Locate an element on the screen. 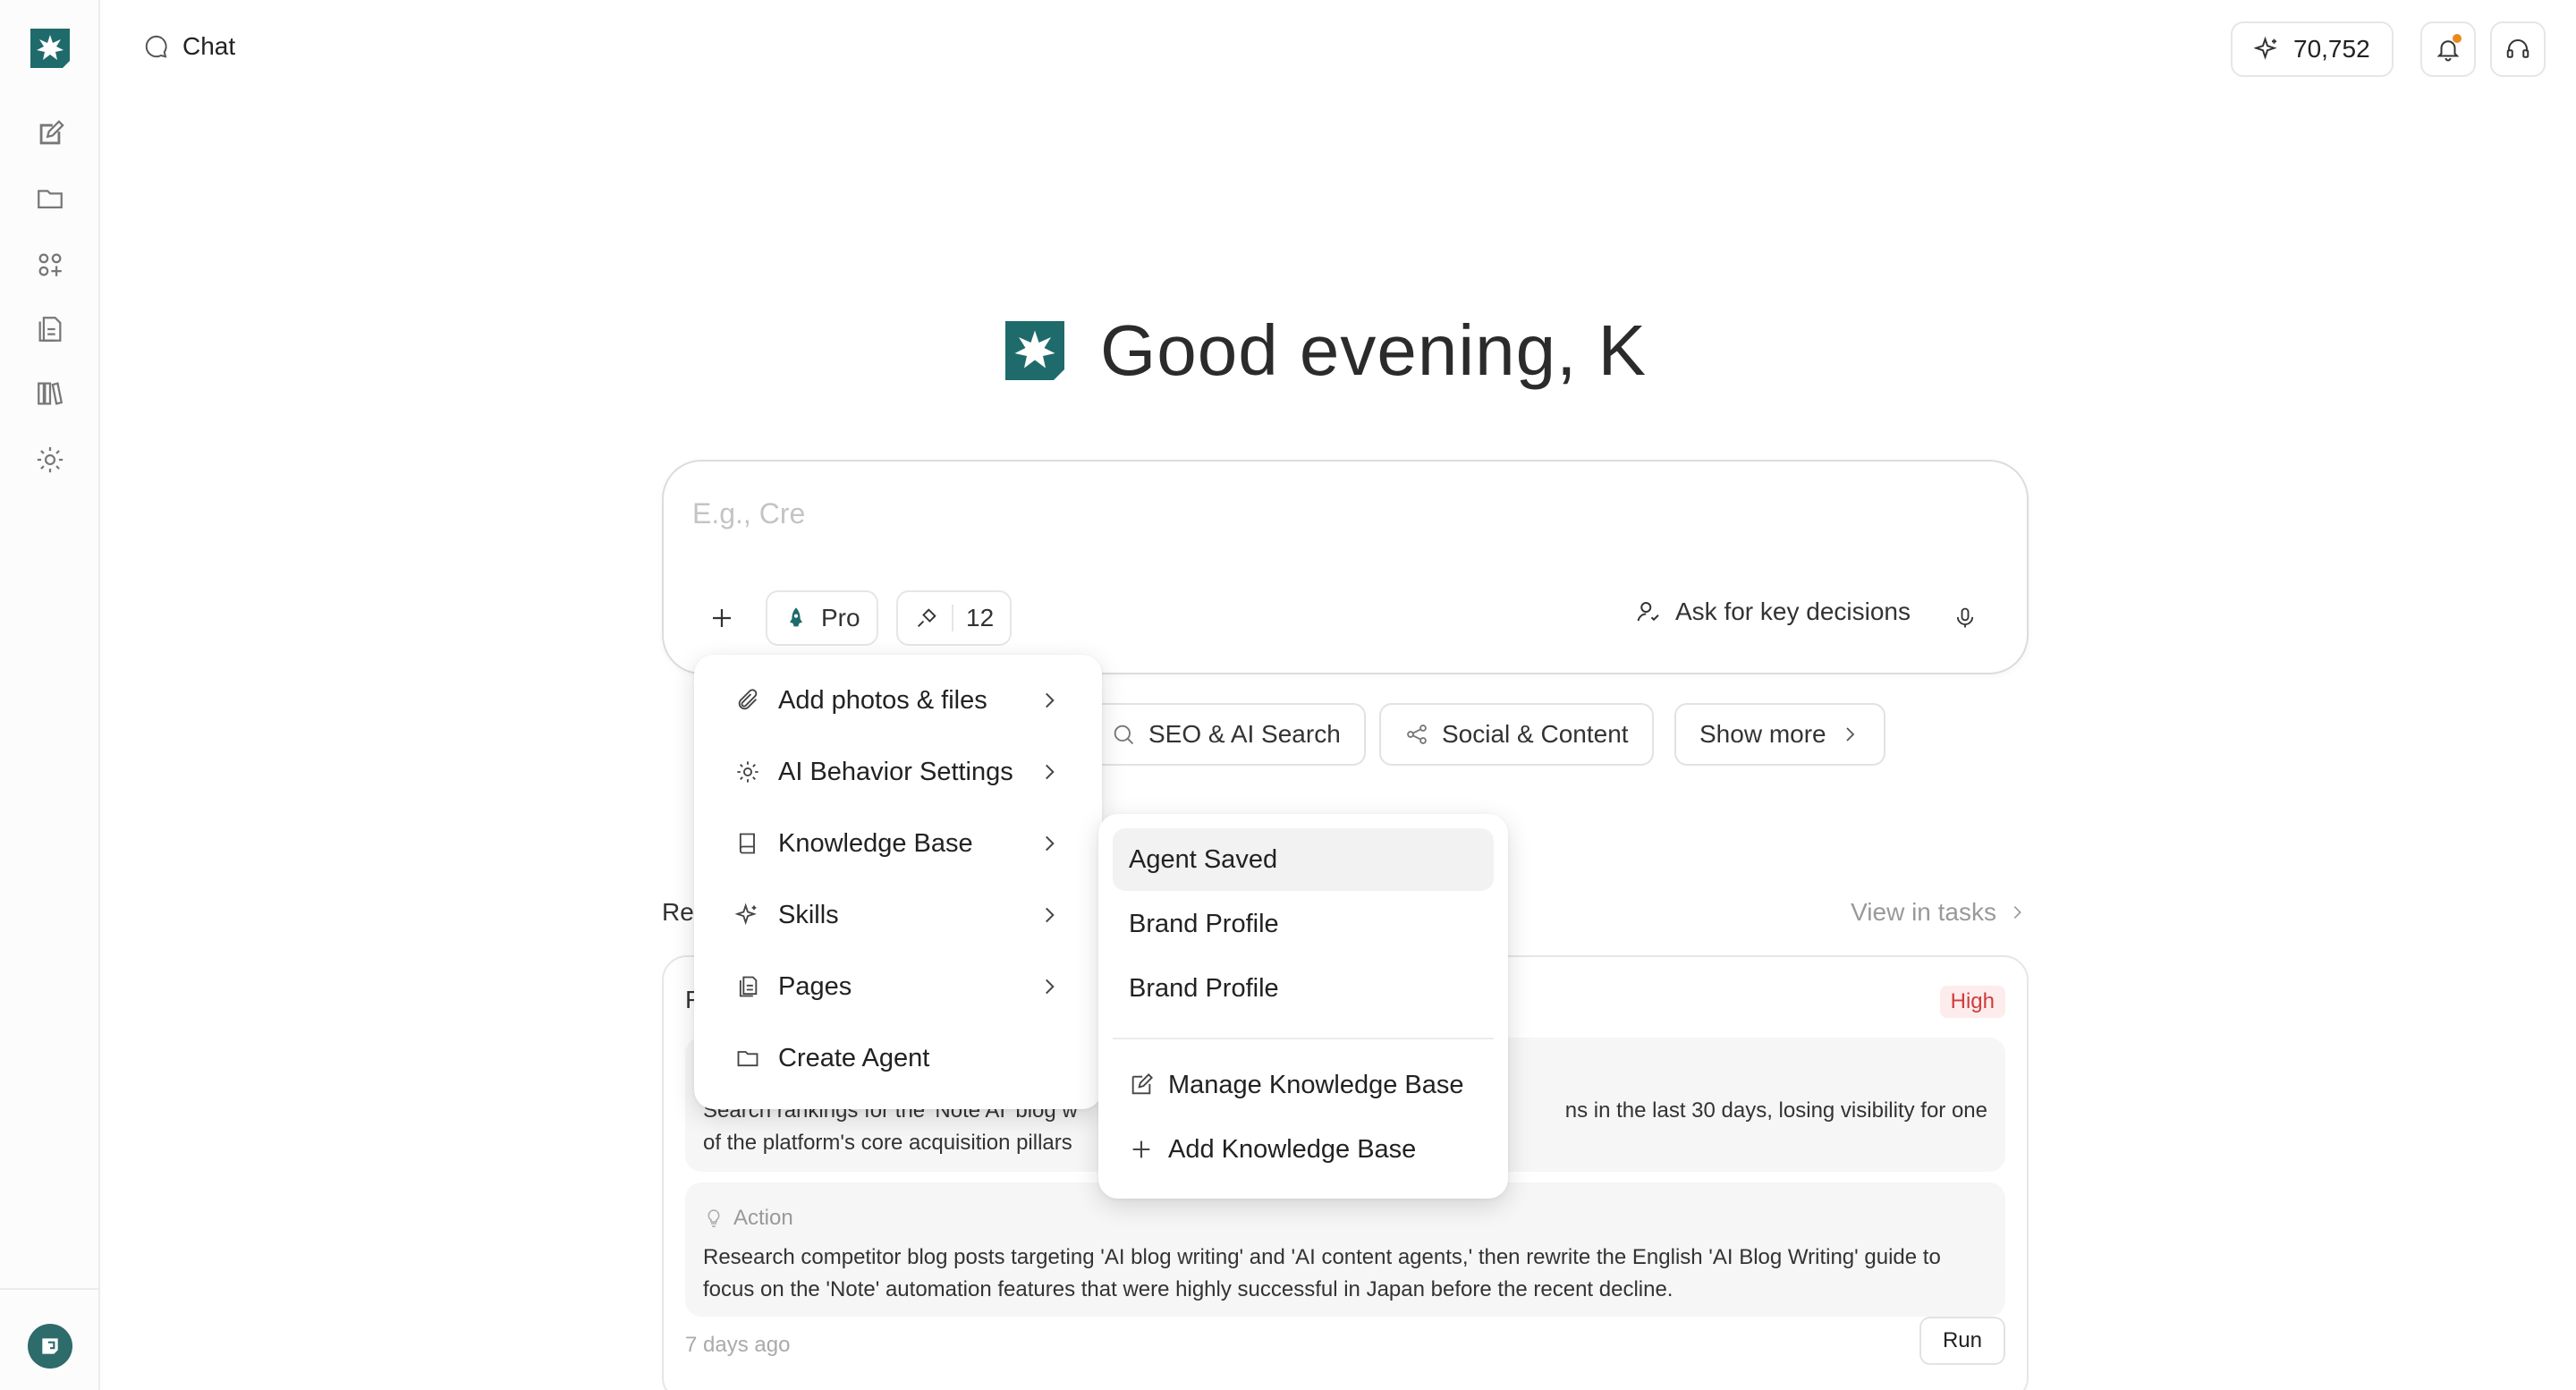 Image resolution: width=2576 pixels, height=1390 pixels. chip-separator is located at coordinates (952, 618).